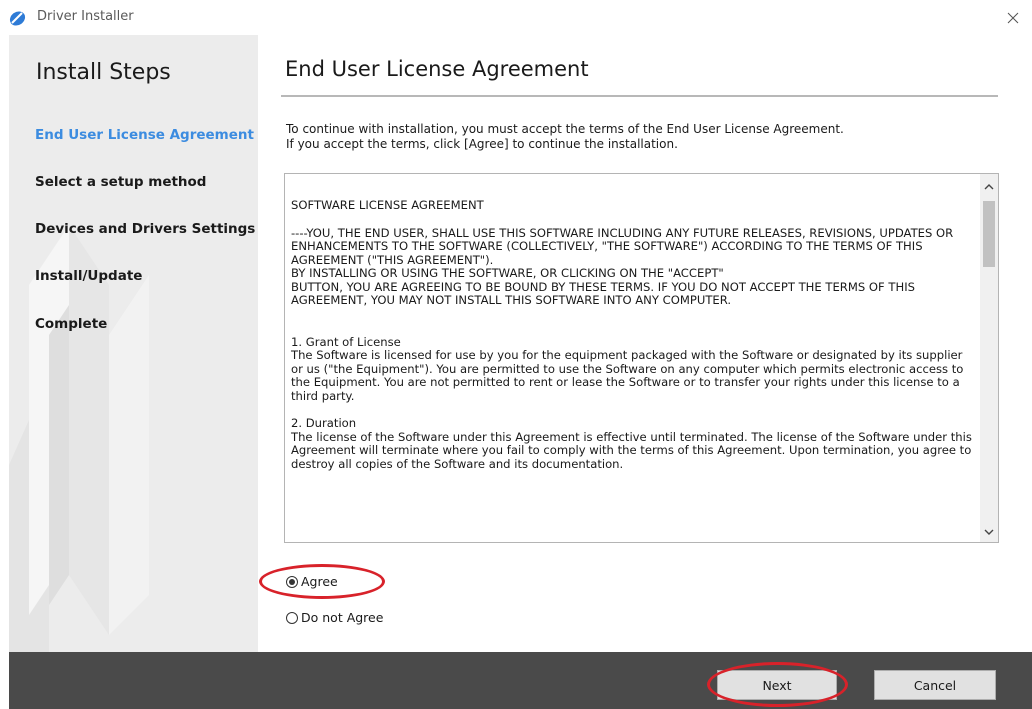 The height and width of the screenshot is (709, 1032). What do you see at coordinates (989, 234) in the screenshot?
I see `scroll-thumb` at bounding box center [989, 234].